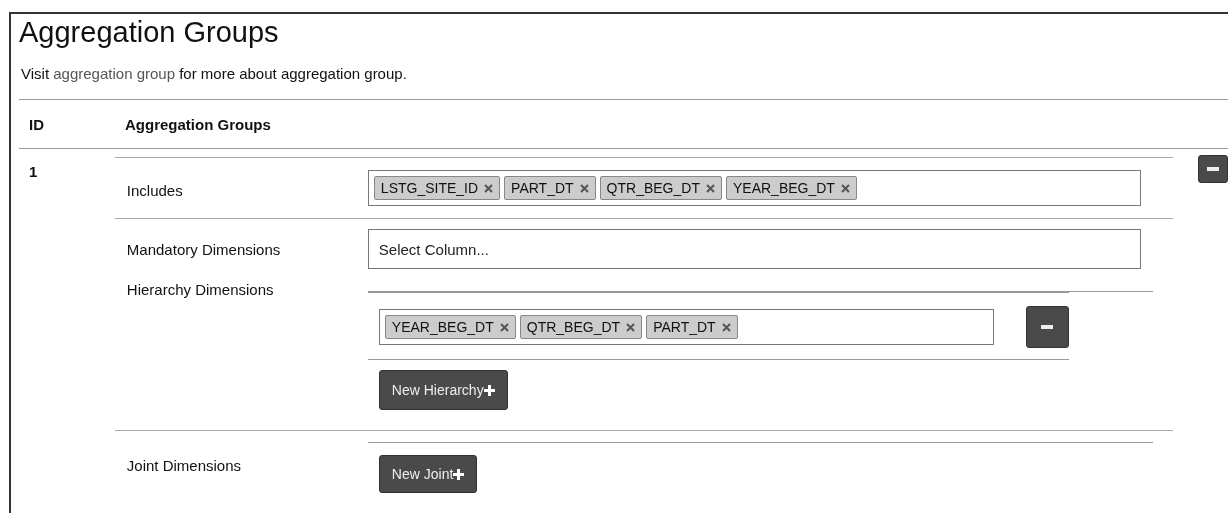 The height and width of the screenshot is (513, 1228). I want to click on intro-text: Visit aggregation group for more about aggregation group., so click(214, 74).